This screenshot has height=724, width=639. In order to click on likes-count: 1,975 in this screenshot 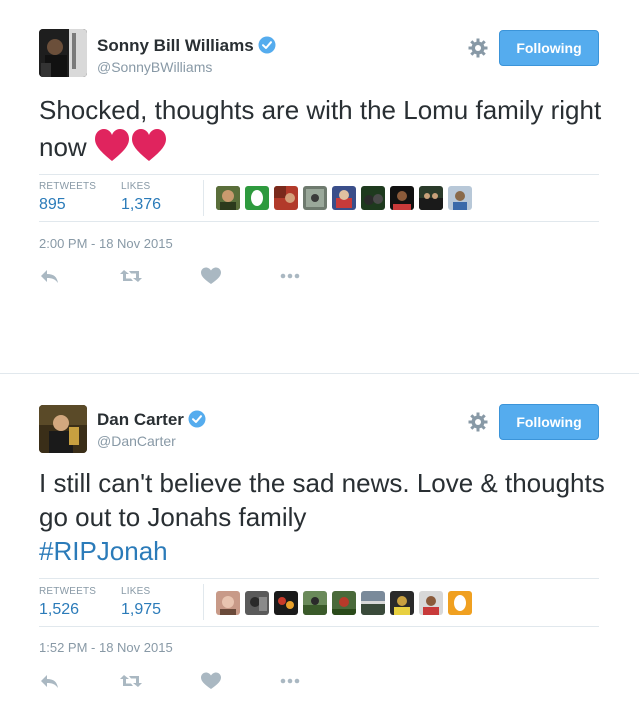, I will do `click(141, 610)`.